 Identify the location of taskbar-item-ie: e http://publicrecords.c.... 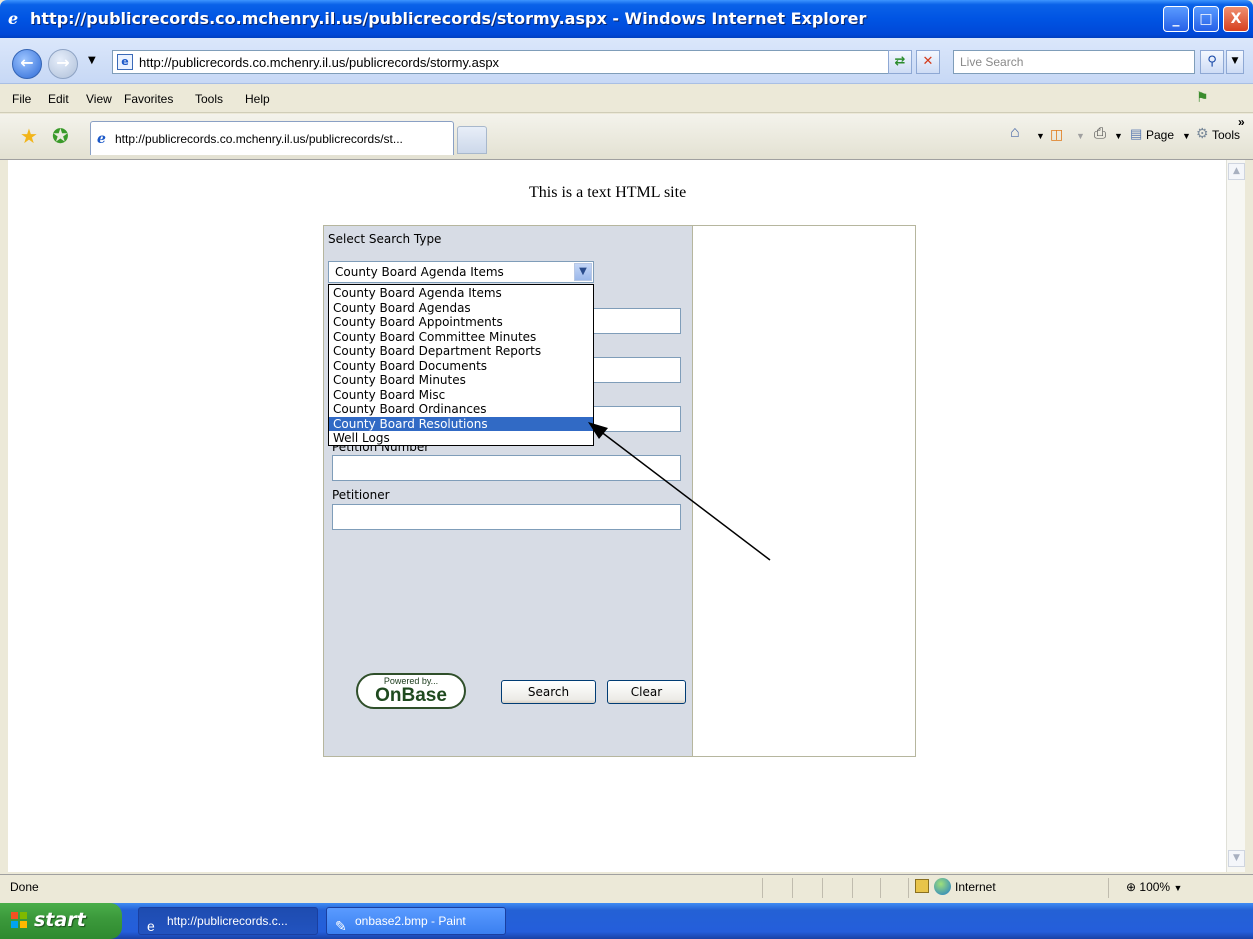
(228, 921).